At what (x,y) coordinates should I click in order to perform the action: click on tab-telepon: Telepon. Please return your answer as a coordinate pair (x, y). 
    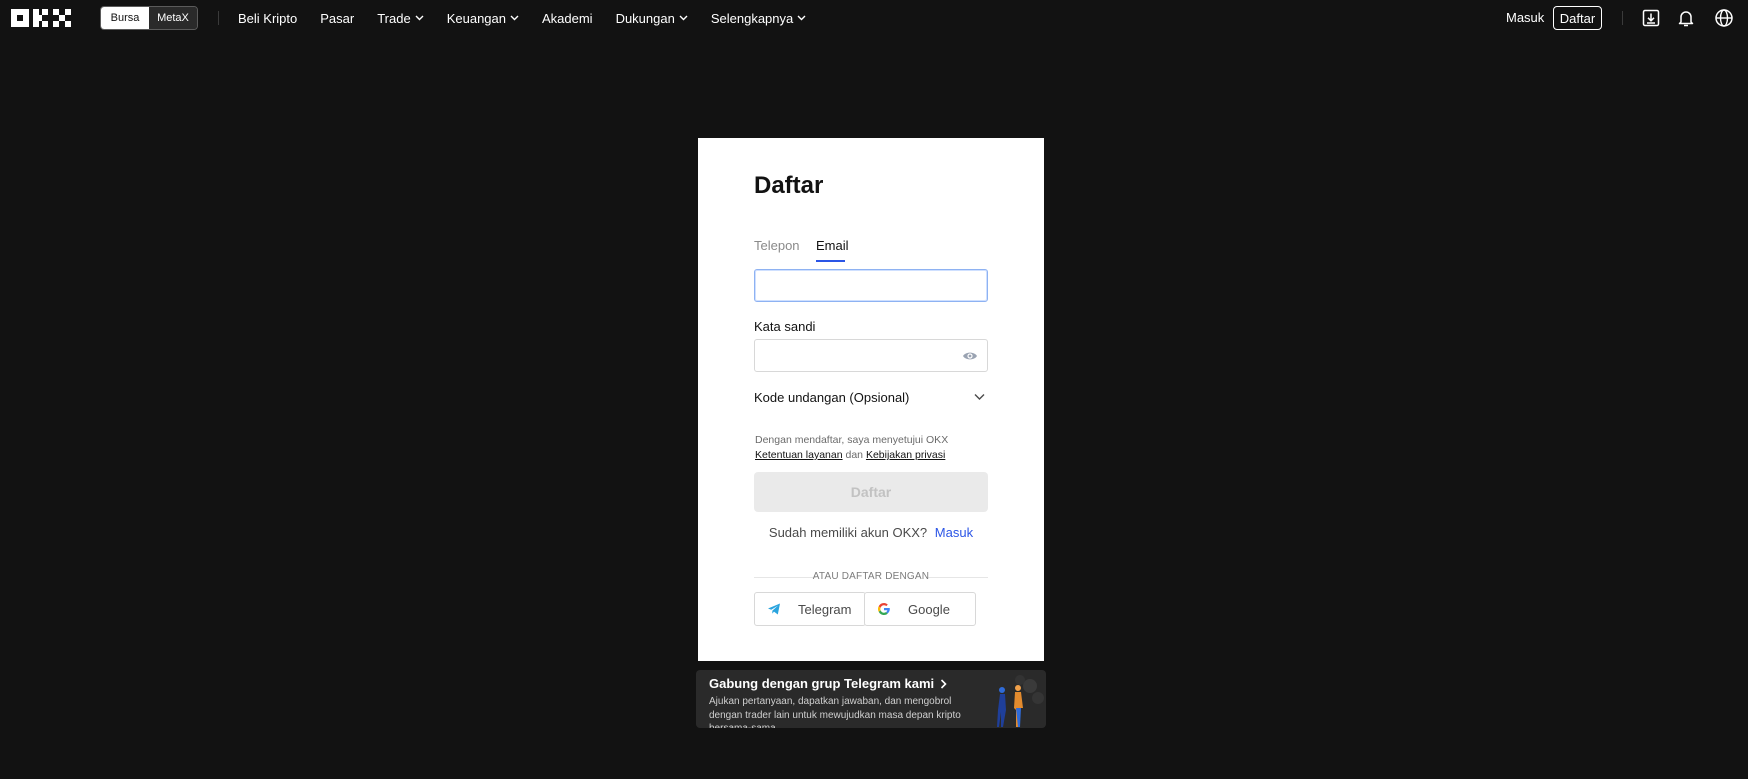
    Looking at the image, I should click on (777, 245).